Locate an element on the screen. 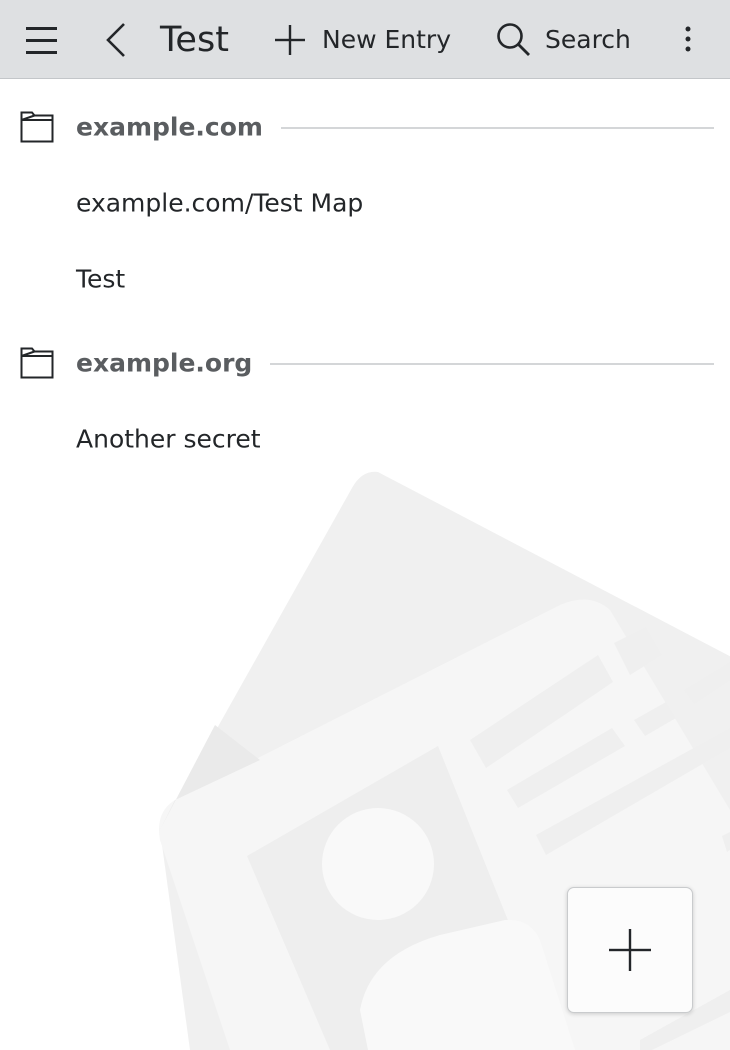 Image resolution: width=730 pixels, height=1050 pixels. new-entry-button: New Entry is located at coordinates (362, 39).